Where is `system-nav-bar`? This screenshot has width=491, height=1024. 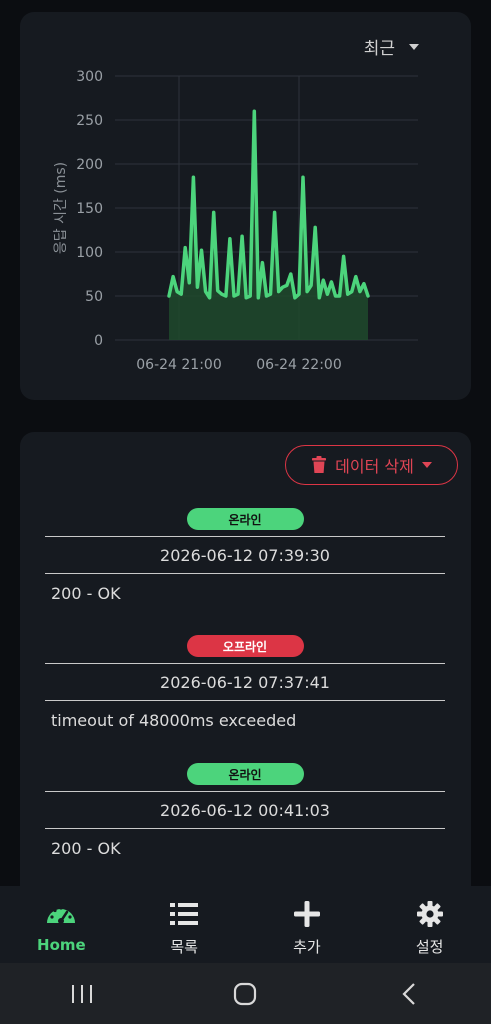 system-nav-bar is located at coordinates (245, 993).